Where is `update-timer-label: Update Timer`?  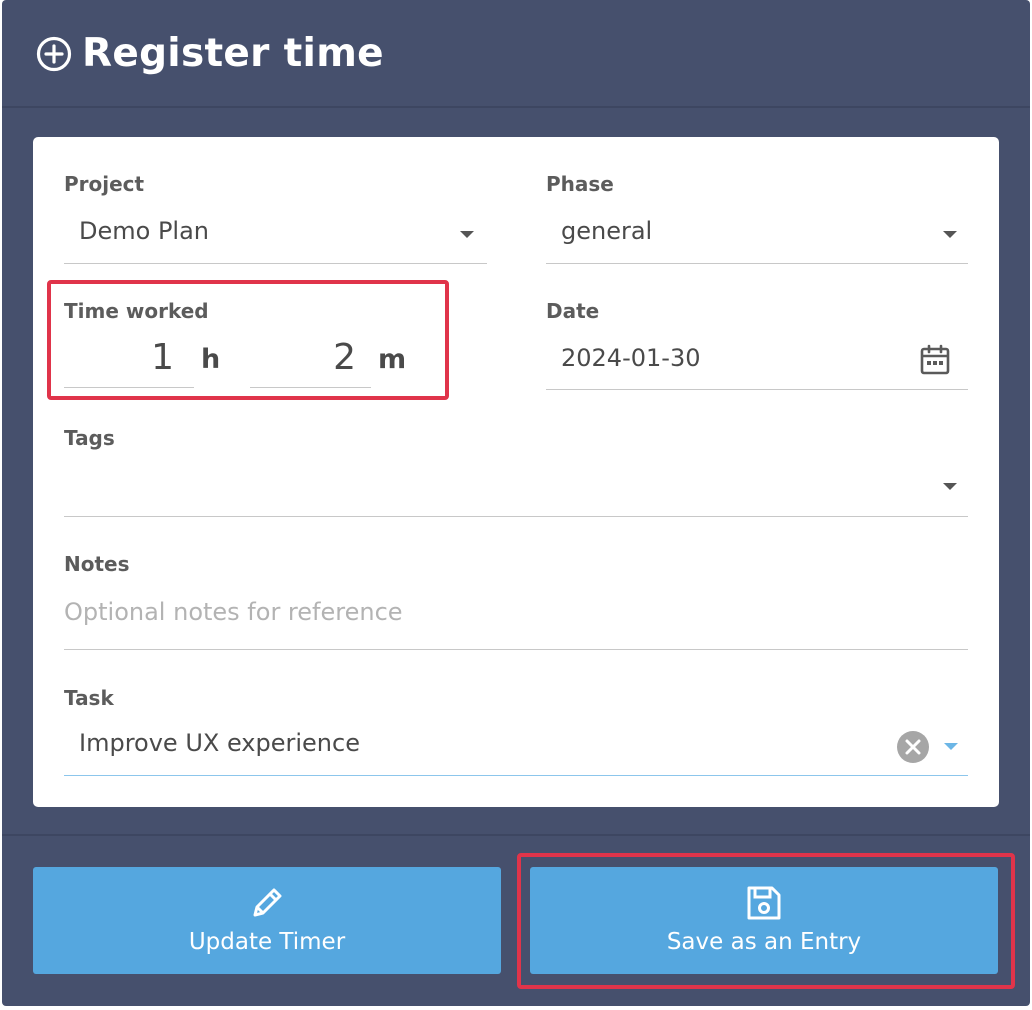
update-timer-label: Update Timer is located at coordinates (267, 942).